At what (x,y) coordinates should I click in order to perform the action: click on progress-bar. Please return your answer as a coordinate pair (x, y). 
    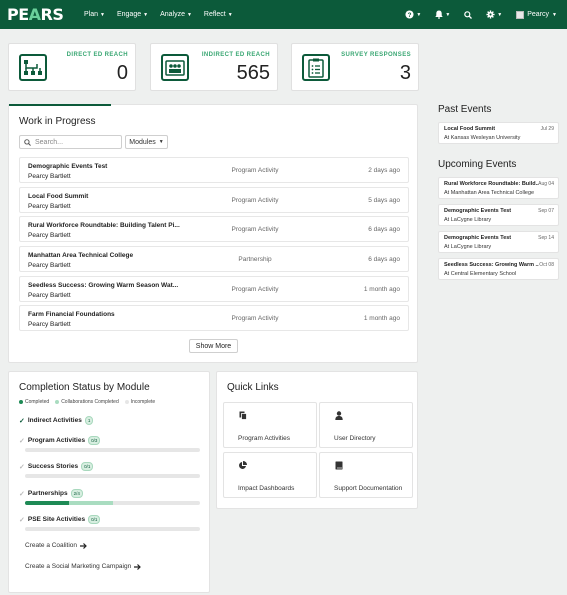
    Looking at the image, I should click on (112, 476).